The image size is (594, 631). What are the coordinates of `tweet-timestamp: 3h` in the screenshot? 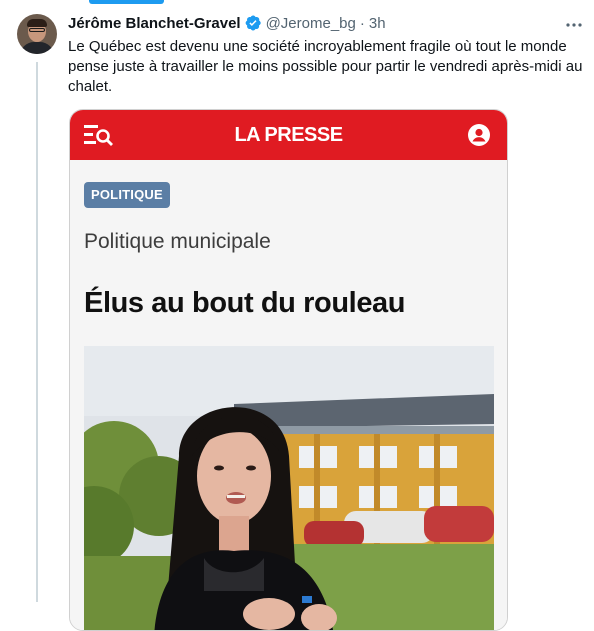 It's located at (377, 23).